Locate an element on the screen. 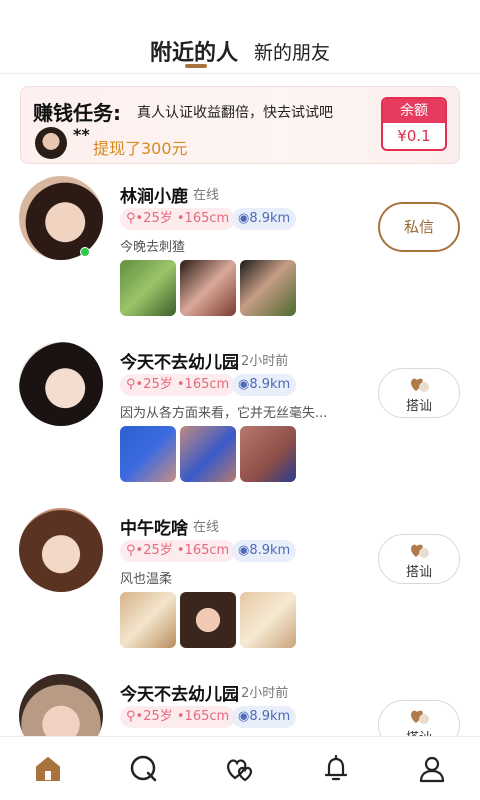 The height and width of the screenshot is (800, 480). user-name: 中午吃啥 is located at coordinates (154, 529).